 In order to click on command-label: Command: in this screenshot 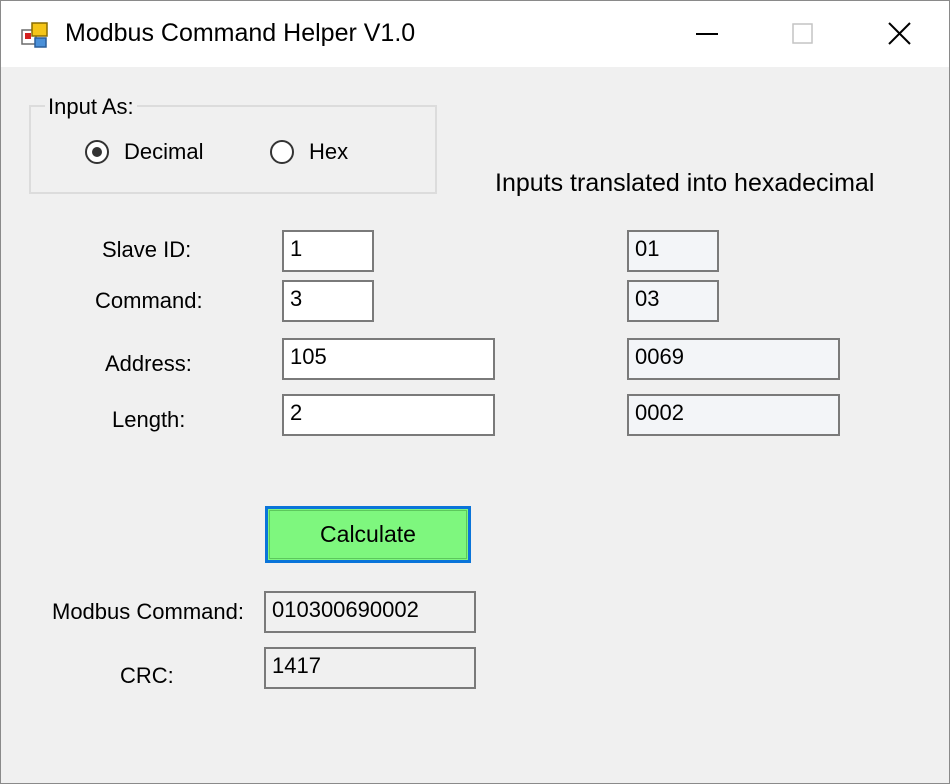, I will do `click(149, 300)`.